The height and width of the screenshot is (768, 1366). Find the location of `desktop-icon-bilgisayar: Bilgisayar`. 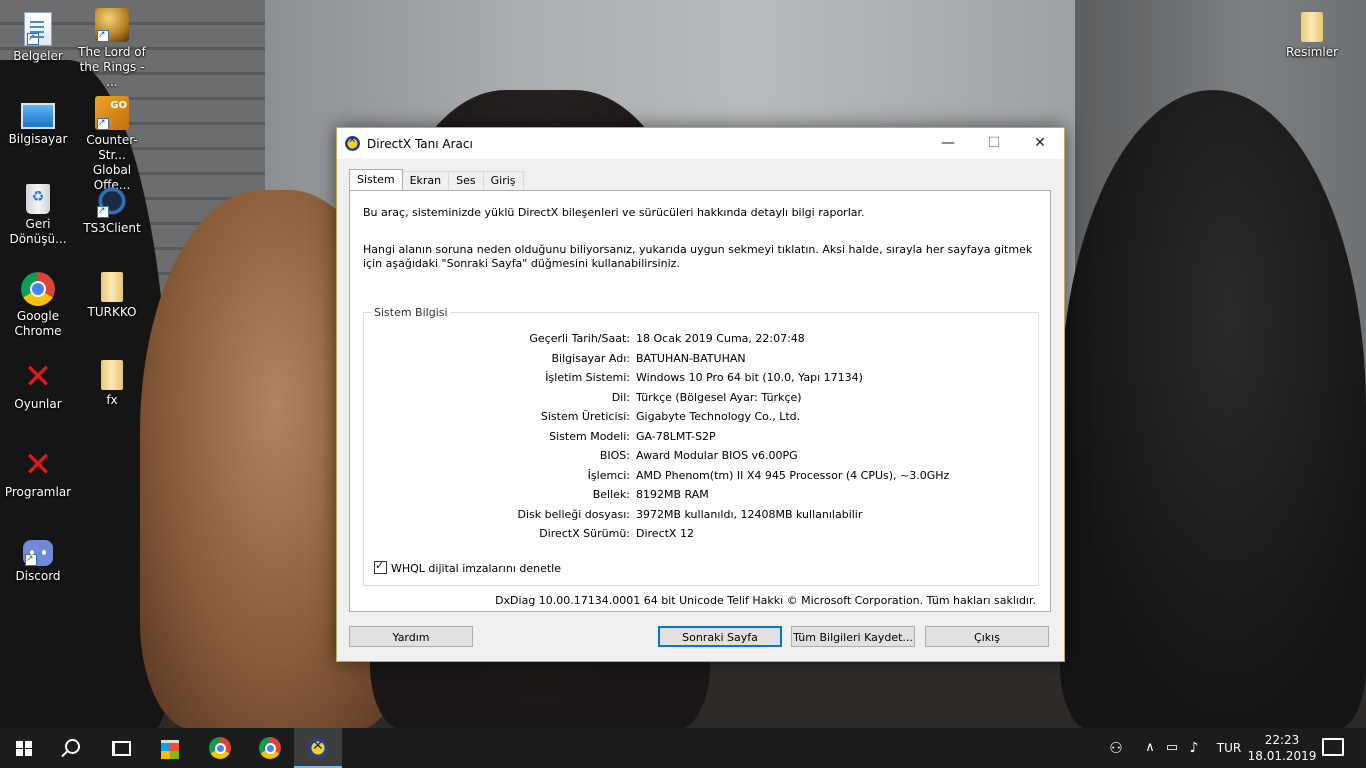

desktop-icon-bilgisayar: Bilgisayar is located at coordinates (38, 122).